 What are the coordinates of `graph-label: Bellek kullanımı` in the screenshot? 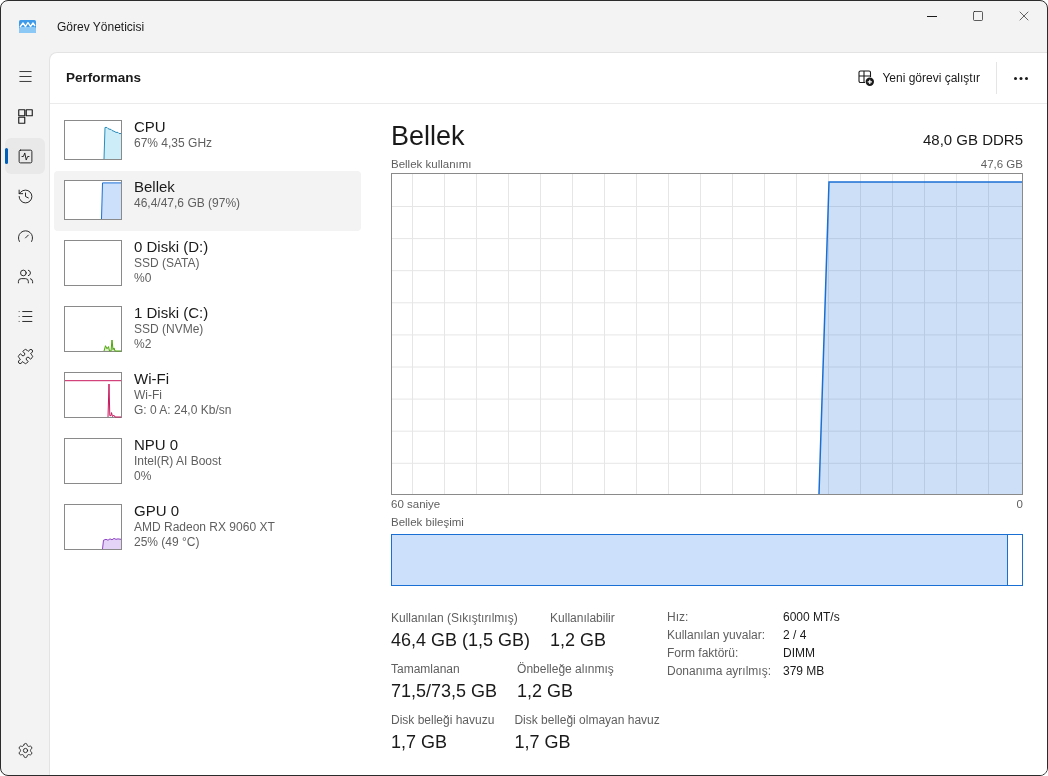 It's located at (431, 164).